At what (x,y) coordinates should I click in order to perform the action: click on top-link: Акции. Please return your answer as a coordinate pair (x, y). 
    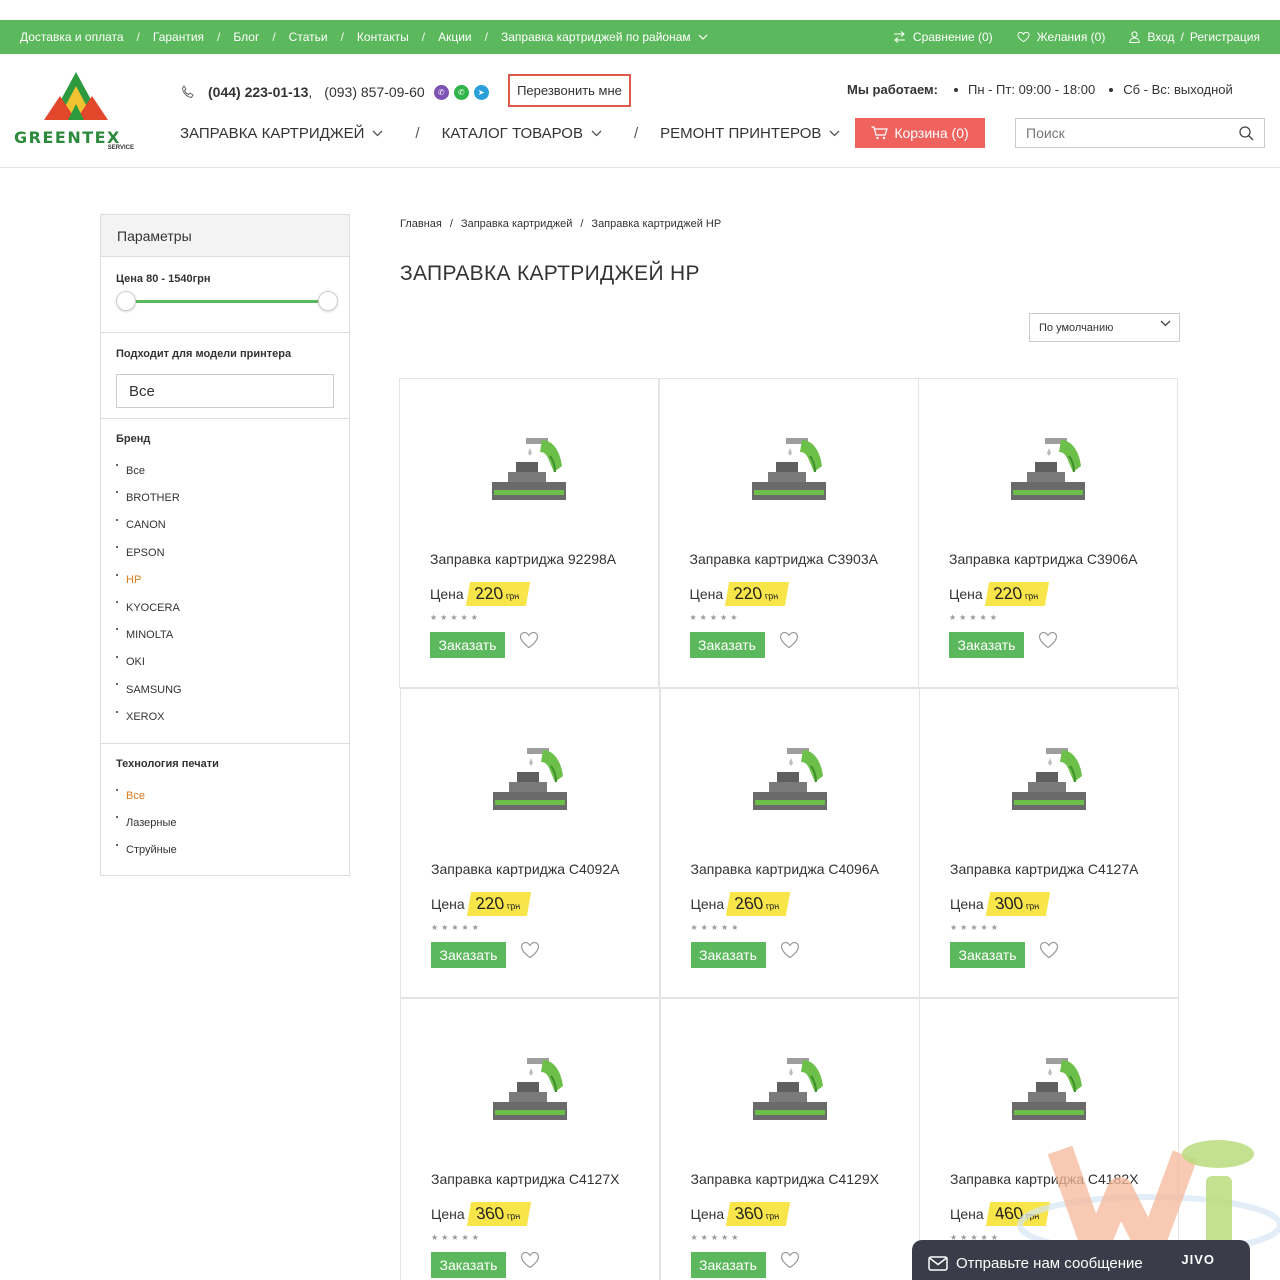
    Looking at the image, I should click on (455, 37).